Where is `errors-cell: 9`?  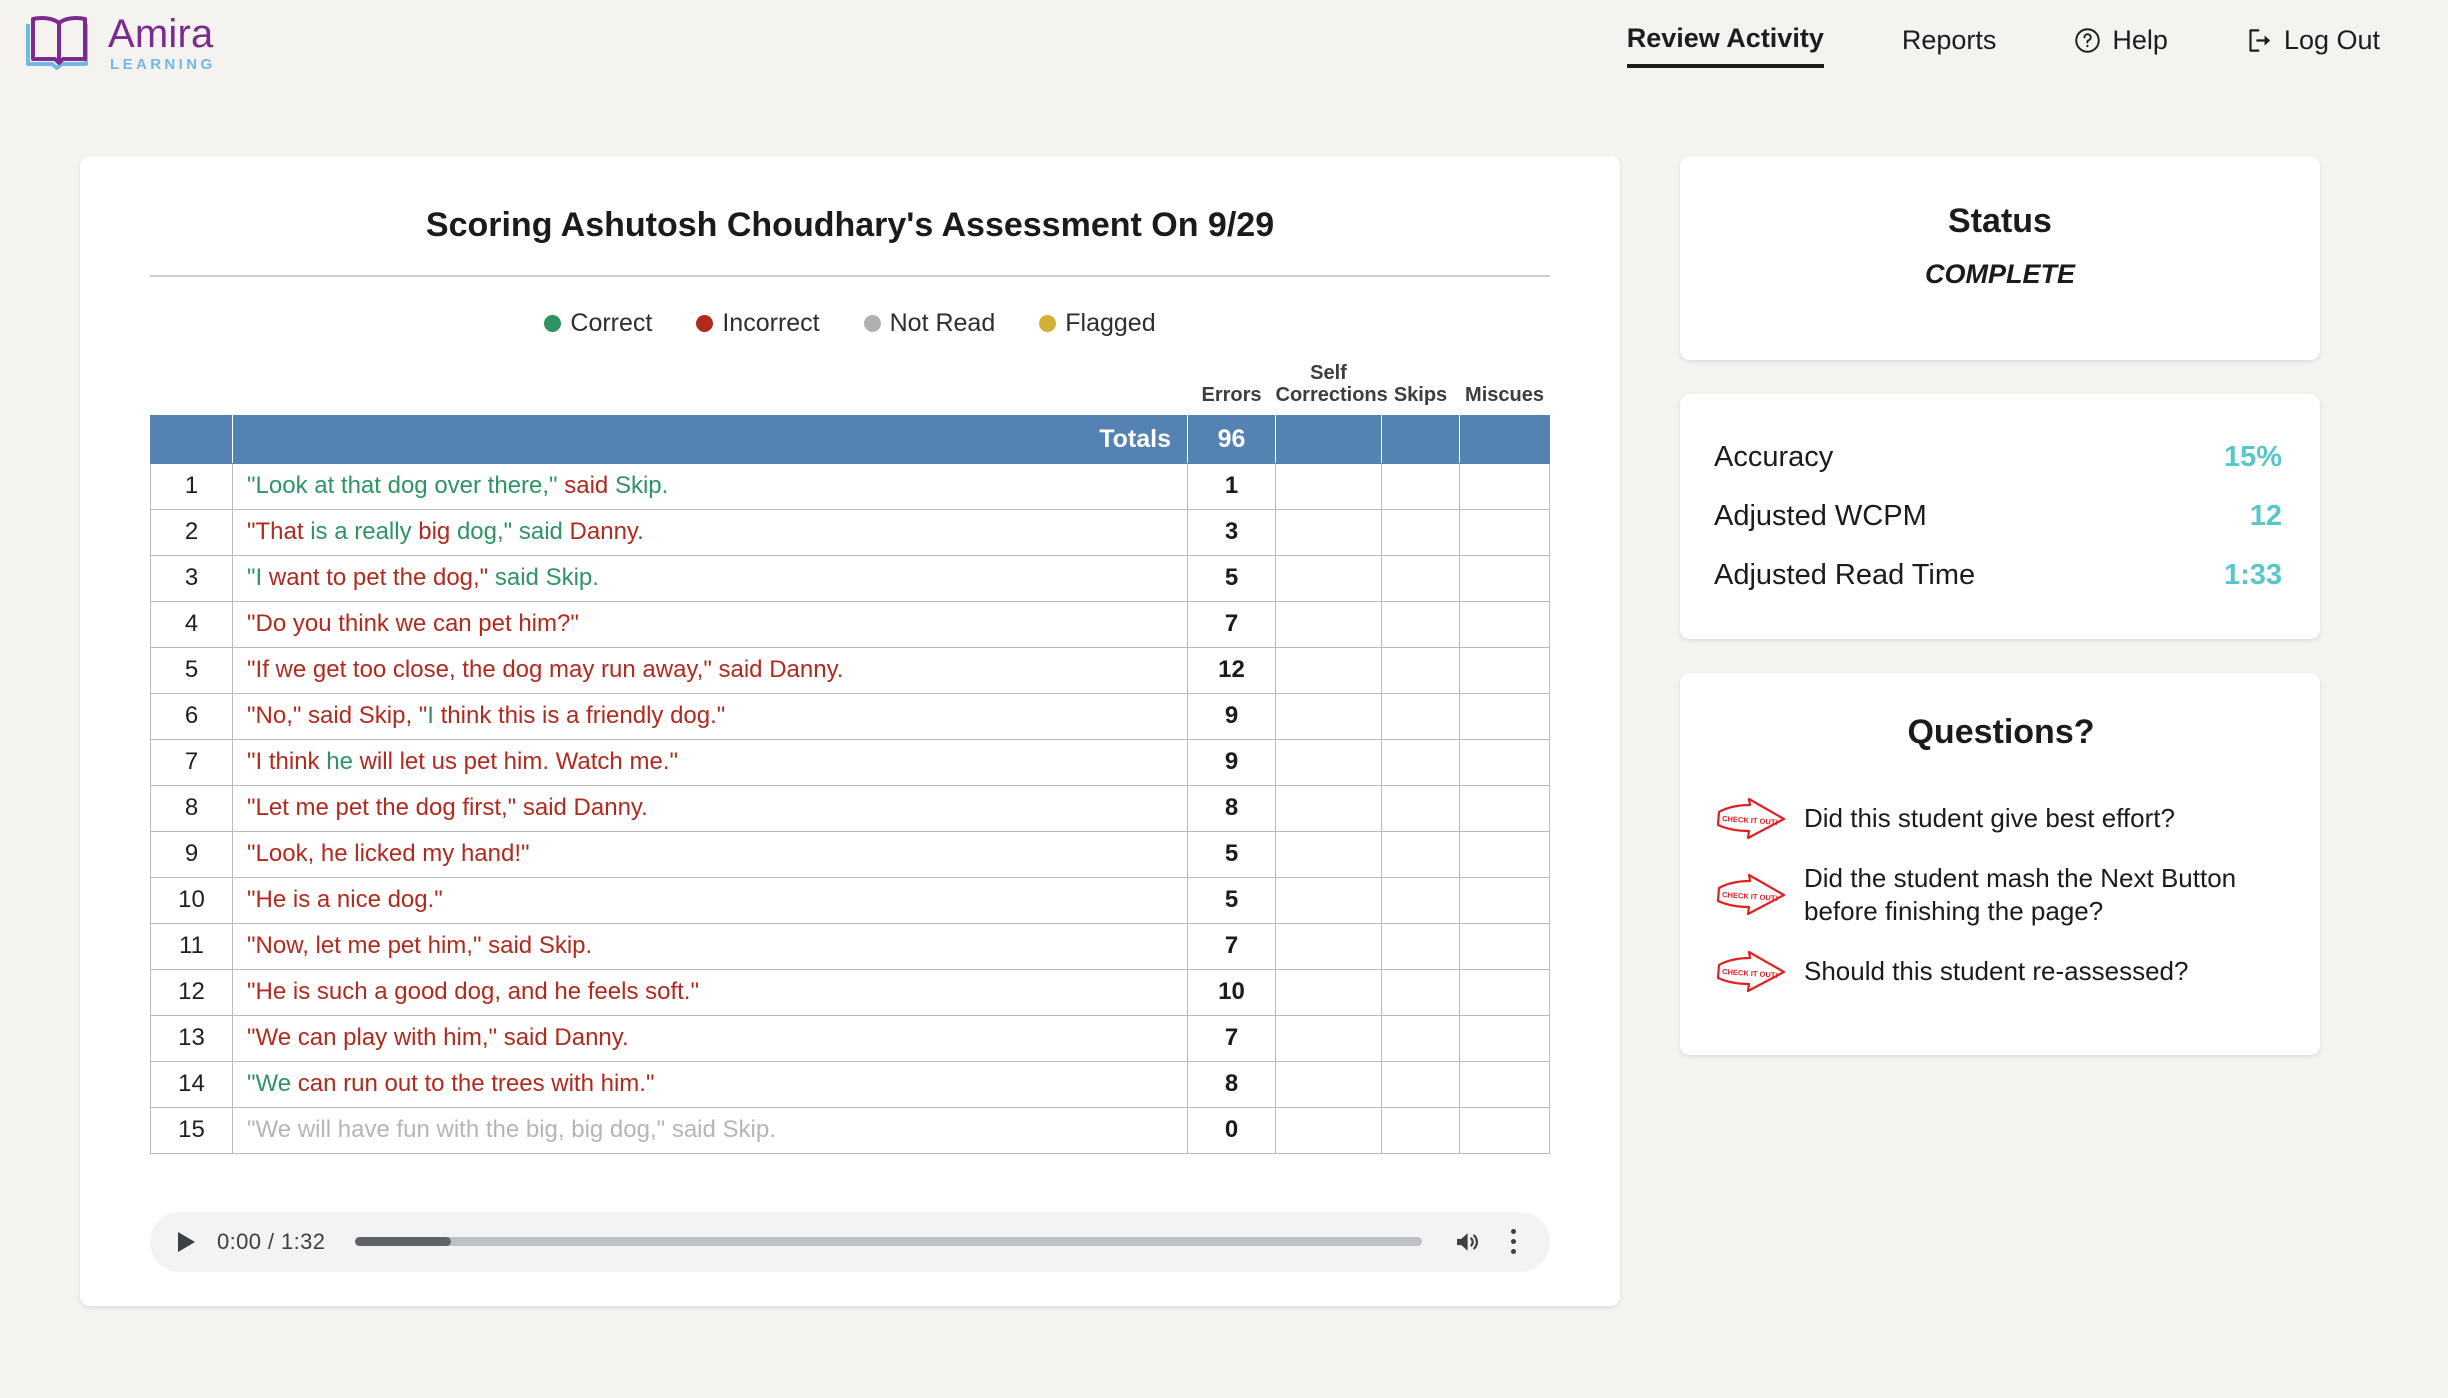 errors-cell: 9 is located at coordinates (1231, 762).